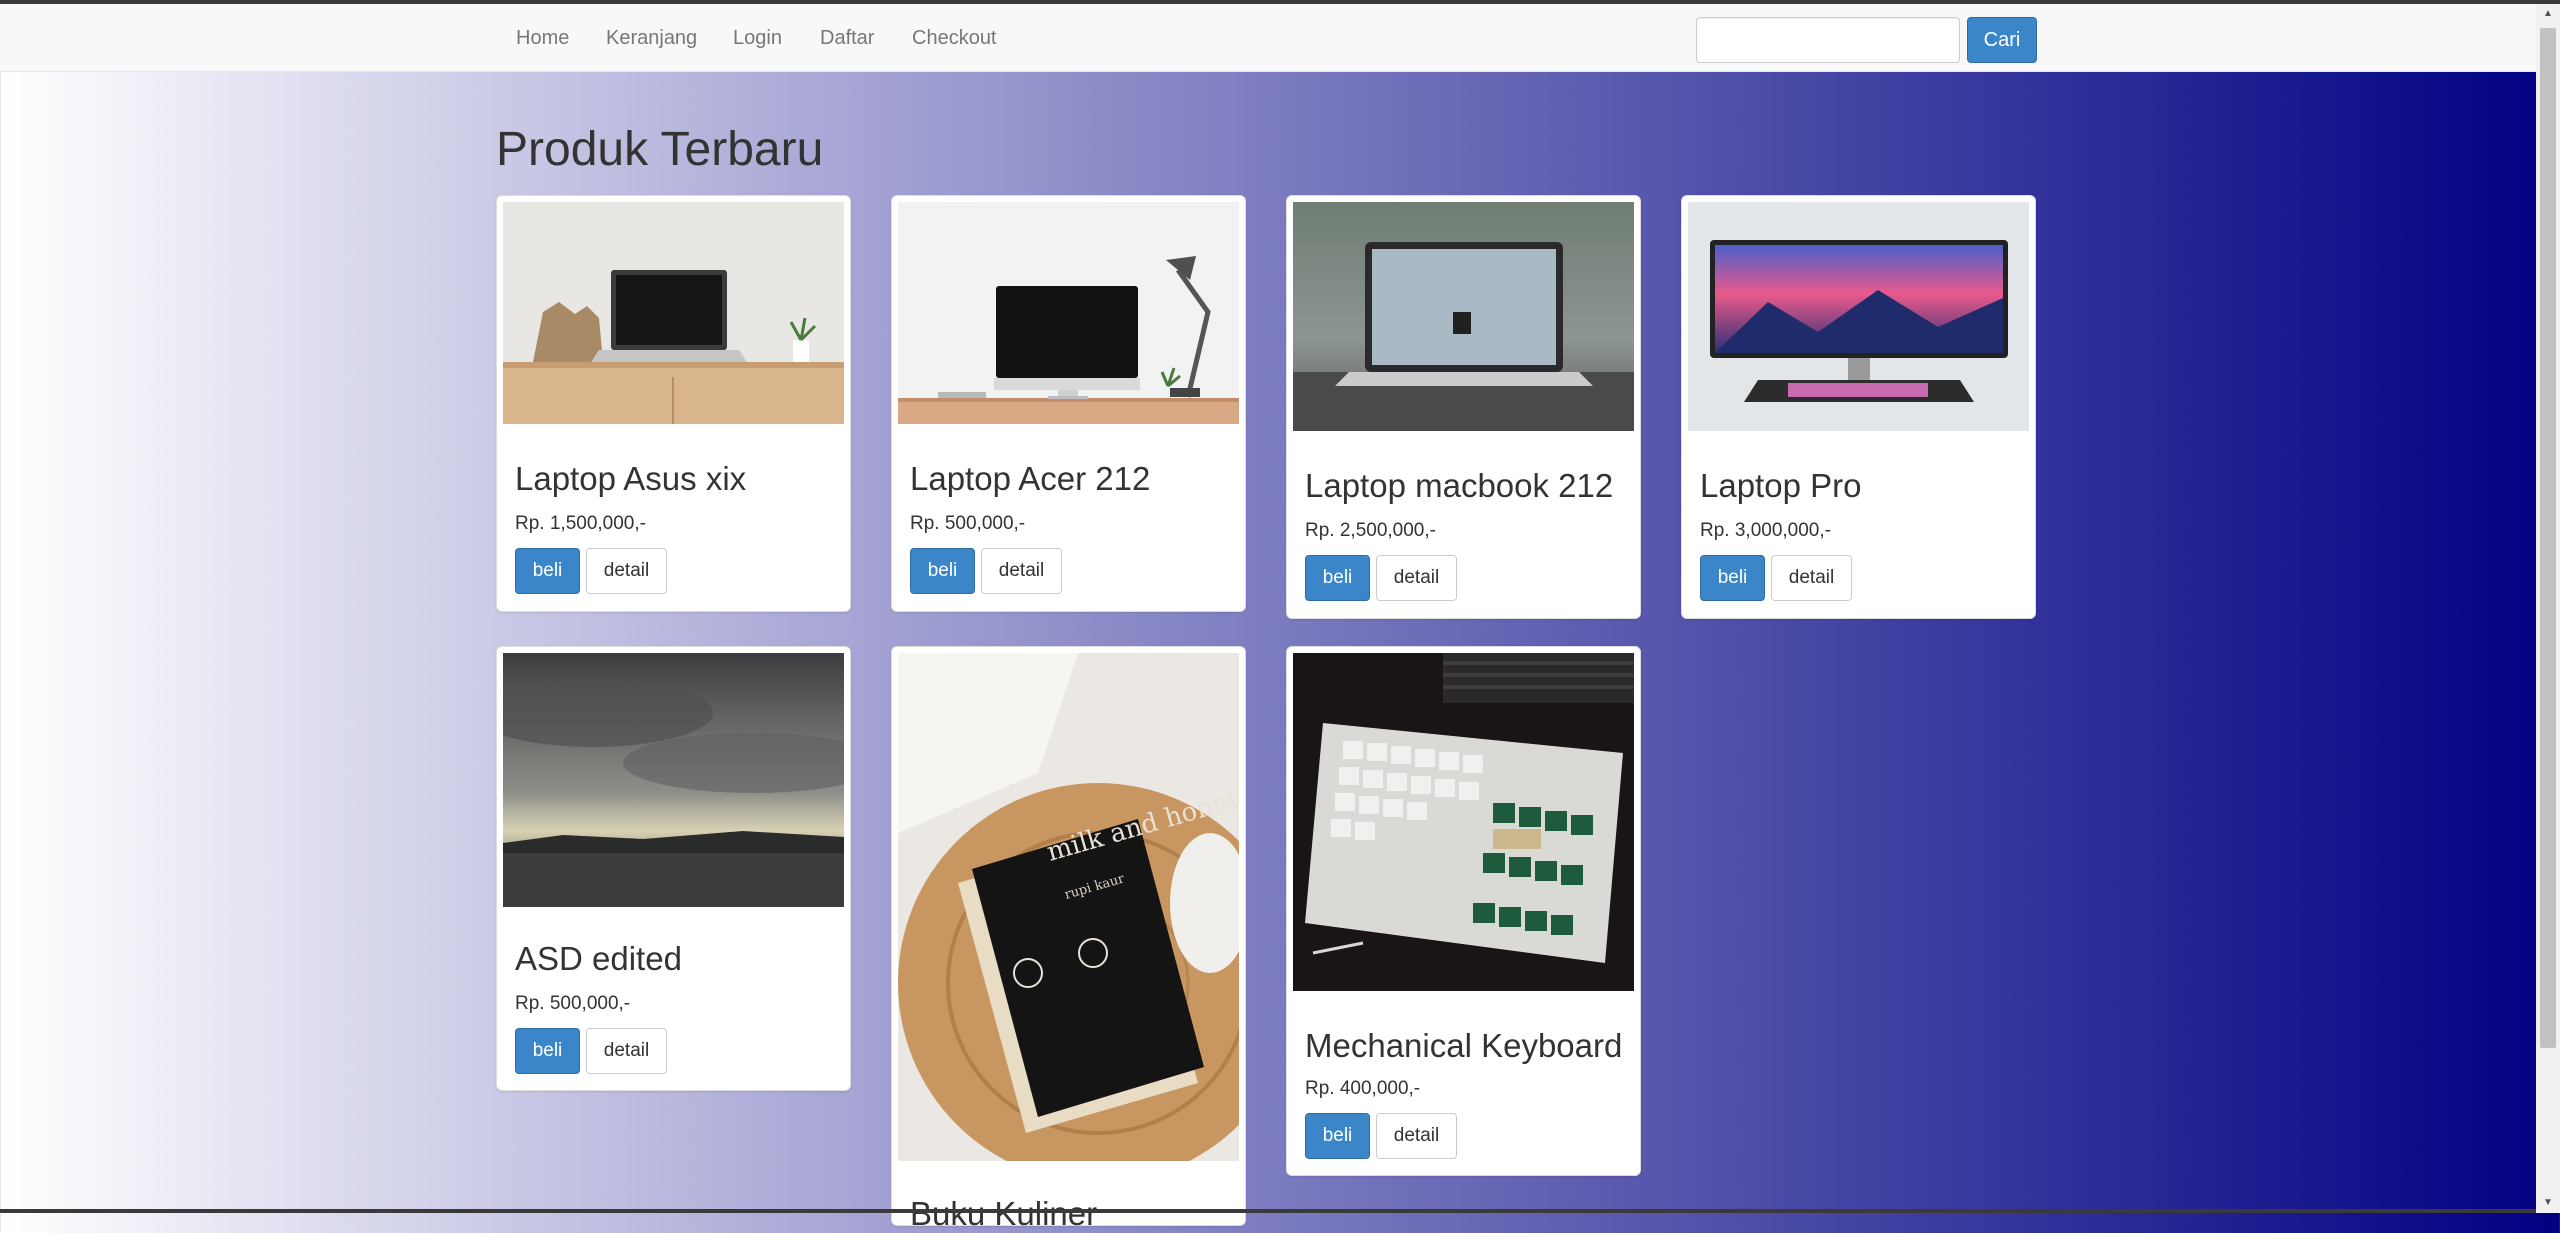 This screenshot has height=1233, width=2560. Describe the element at coordinates (954, 38) in the screenshot. I see `nav-checkout: Checkout` at that location.